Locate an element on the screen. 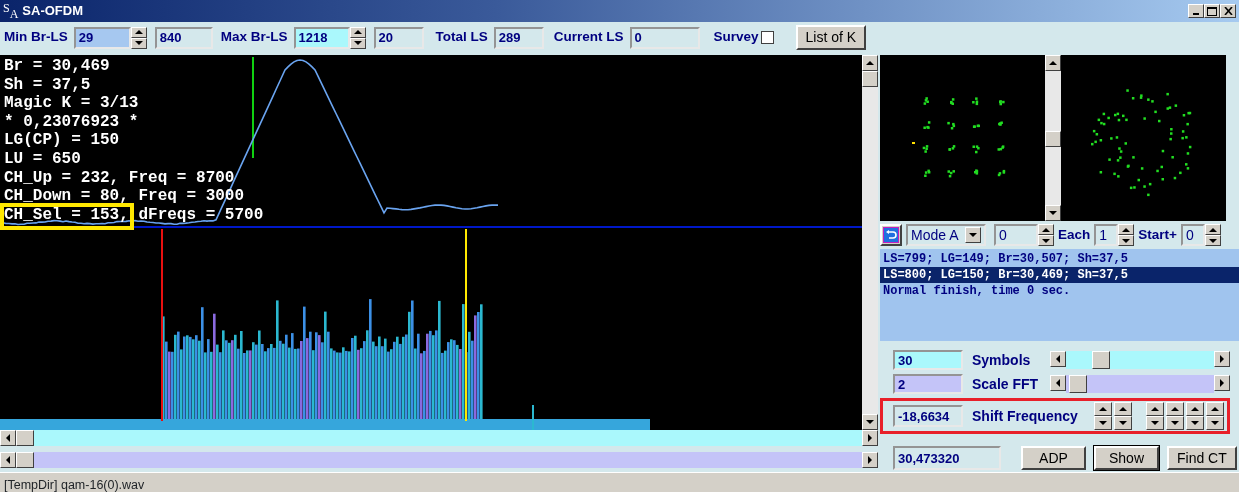 This screenshot has width=1239, height=492. mode-dropdown: Mode A is located at coordinates (946, 235).